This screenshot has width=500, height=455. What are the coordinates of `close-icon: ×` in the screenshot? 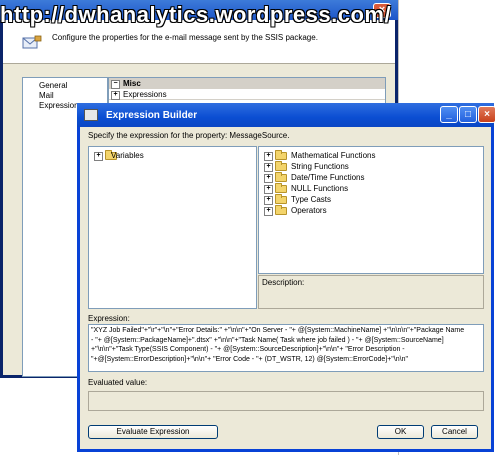 It's located at (487, 114).